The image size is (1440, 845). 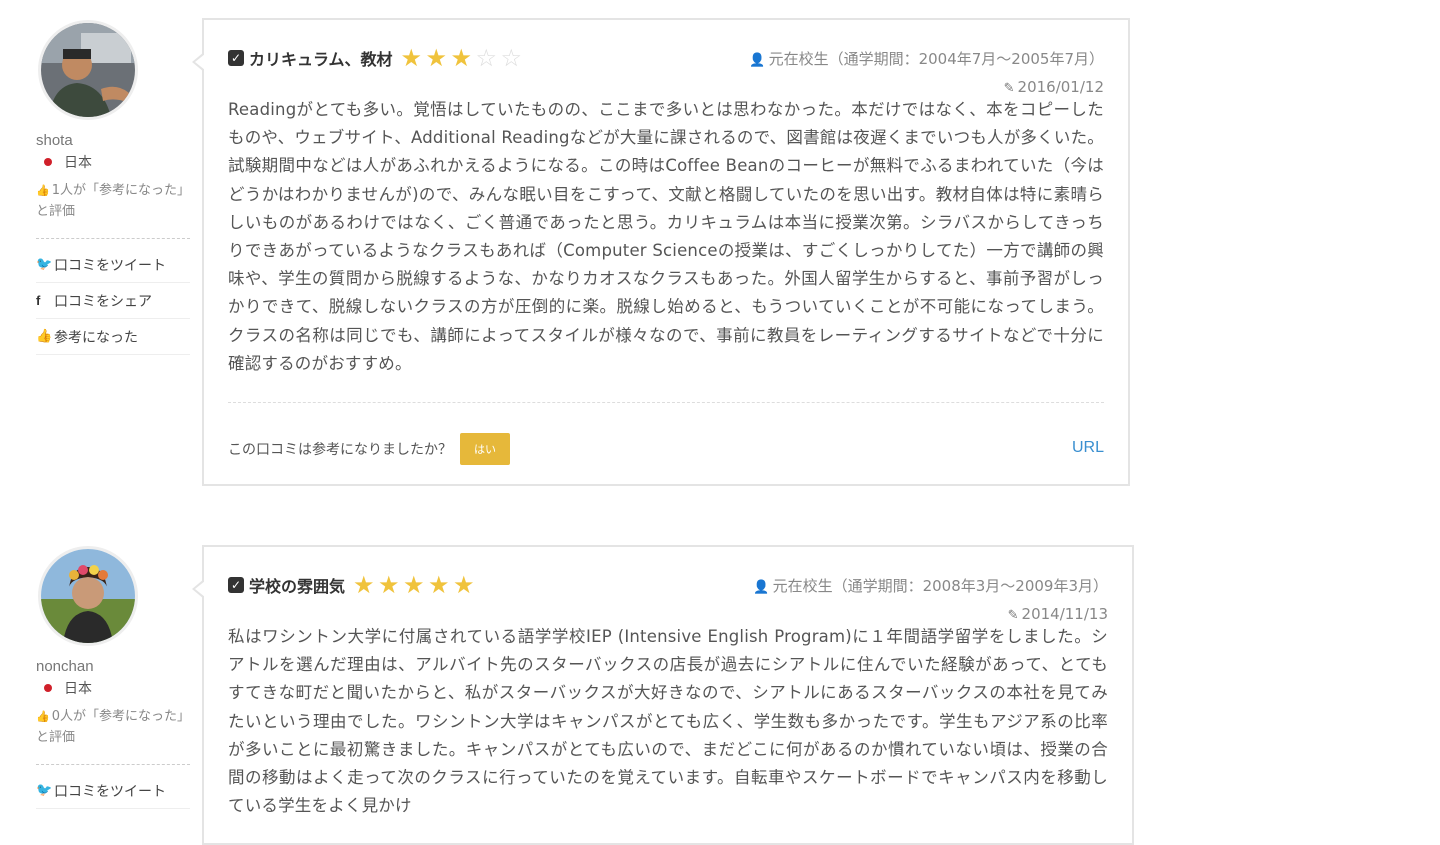 What do you see at coordinates (666, 443) in the screenshot?
I see `review-footer: この口コミは参考になりましたか？ はい URL` at bounding box center [666, 443].